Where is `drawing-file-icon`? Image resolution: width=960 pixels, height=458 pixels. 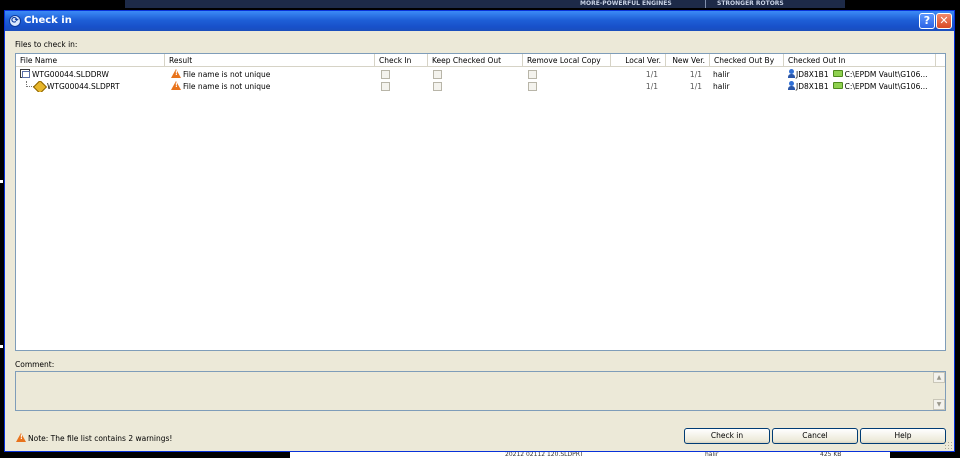 drawing-file-icon is located at coordinates (25, 73).